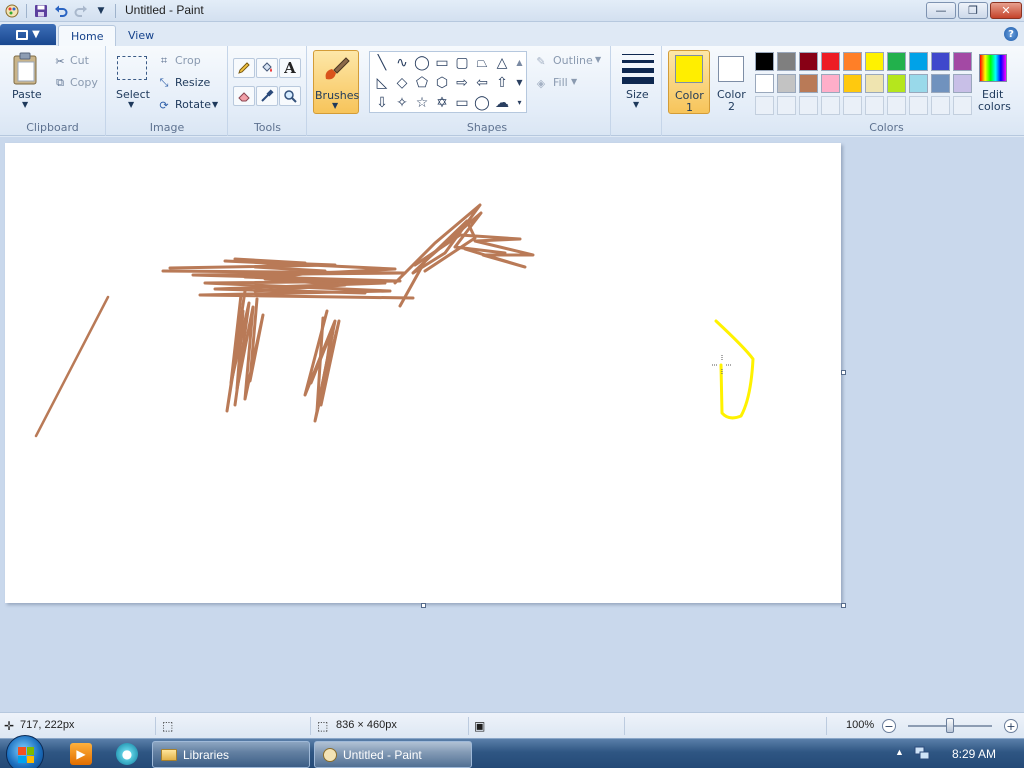  What do you see at coordinates (382, 103) in the screenshot?
I see `shape-down-arrow-icon: ⇩` at bounding box center [382, 103].